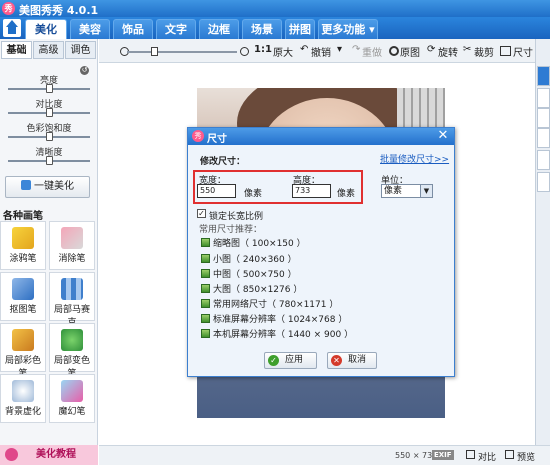  What do you see at coordinates (484, 51) in the screenshot?
I see `crop-button: 裁剪` at bounding box center [484, 51].